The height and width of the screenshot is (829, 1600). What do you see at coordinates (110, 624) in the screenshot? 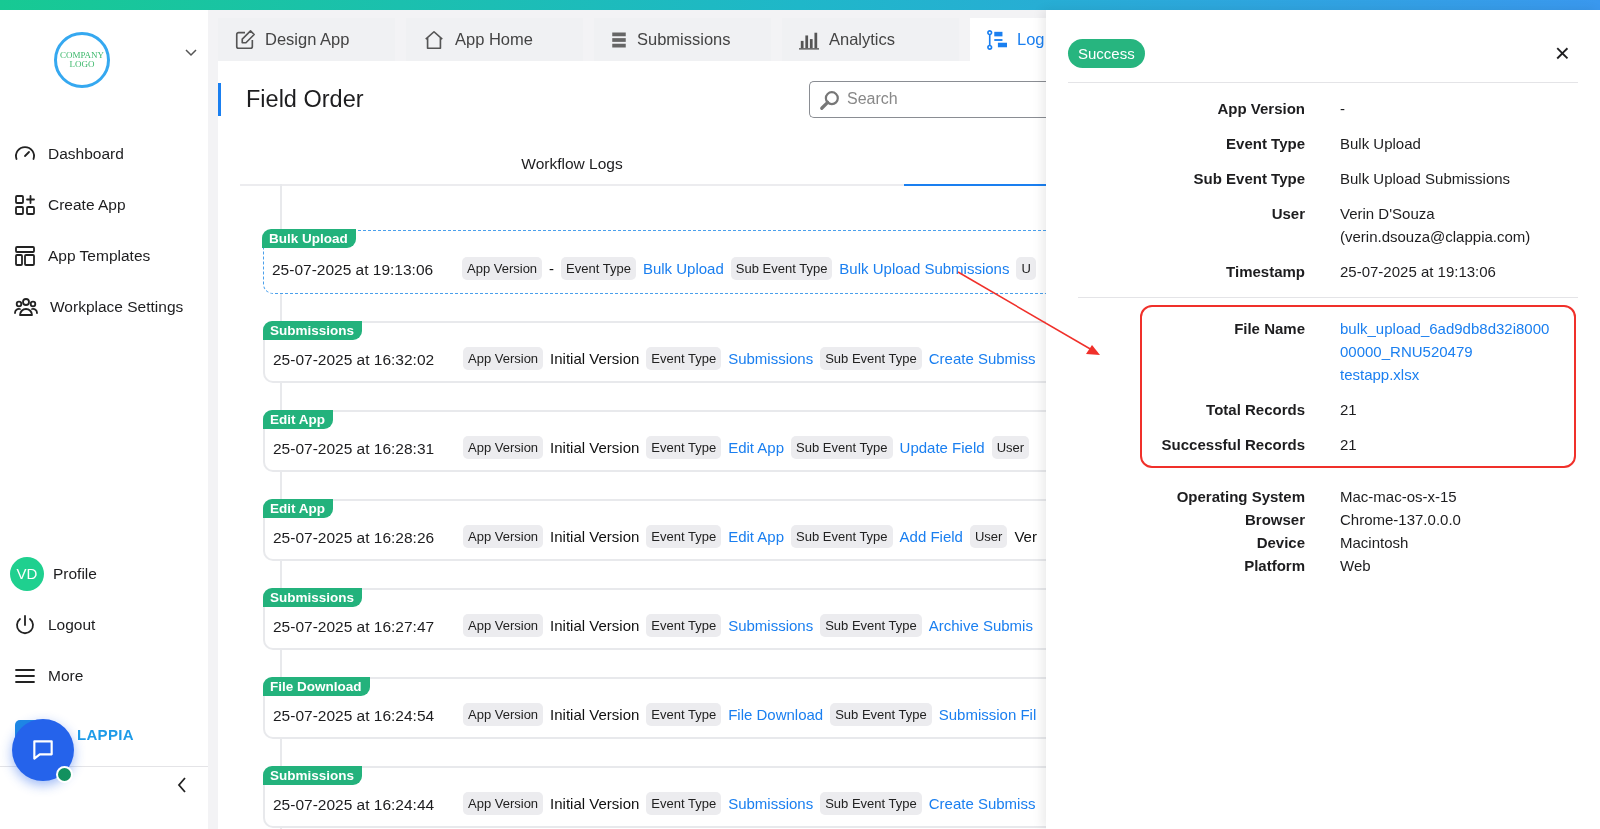
I see `nav-item: Logout` at bounding box center [110, 624].